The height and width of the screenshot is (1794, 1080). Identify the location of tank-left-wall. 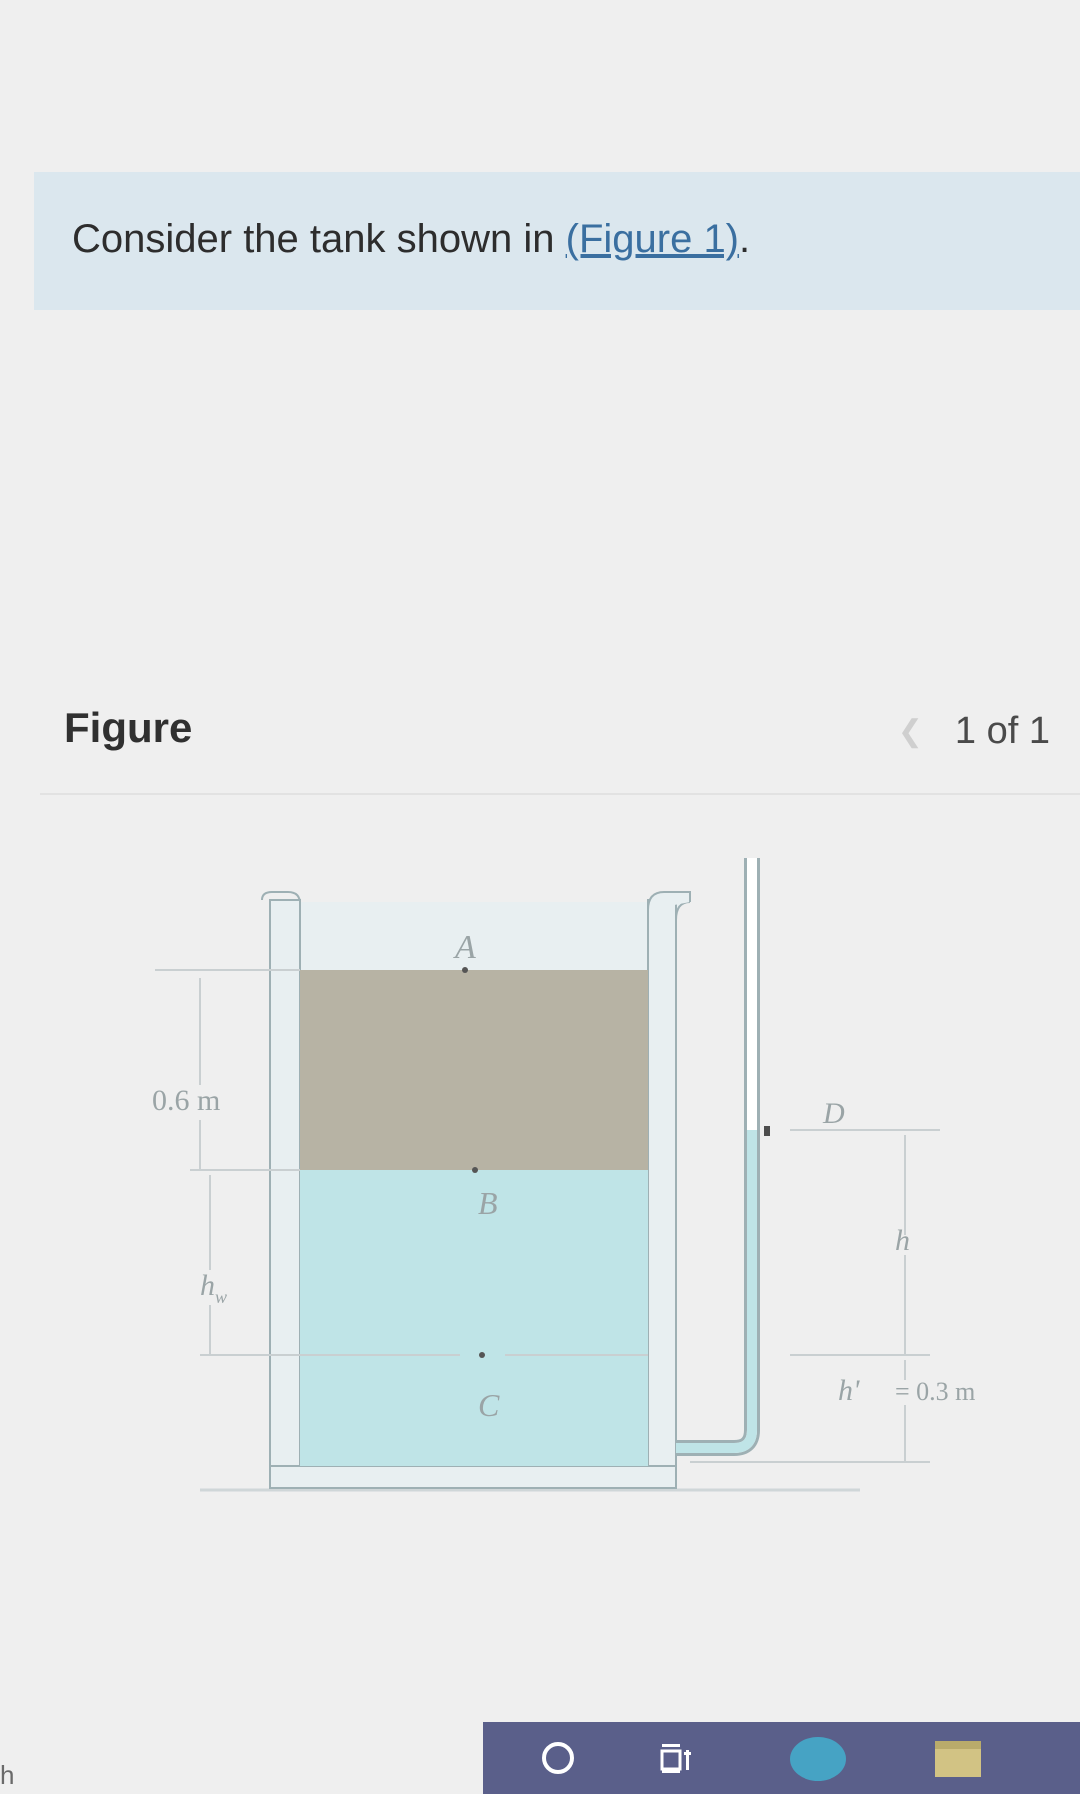
(285, 1193).